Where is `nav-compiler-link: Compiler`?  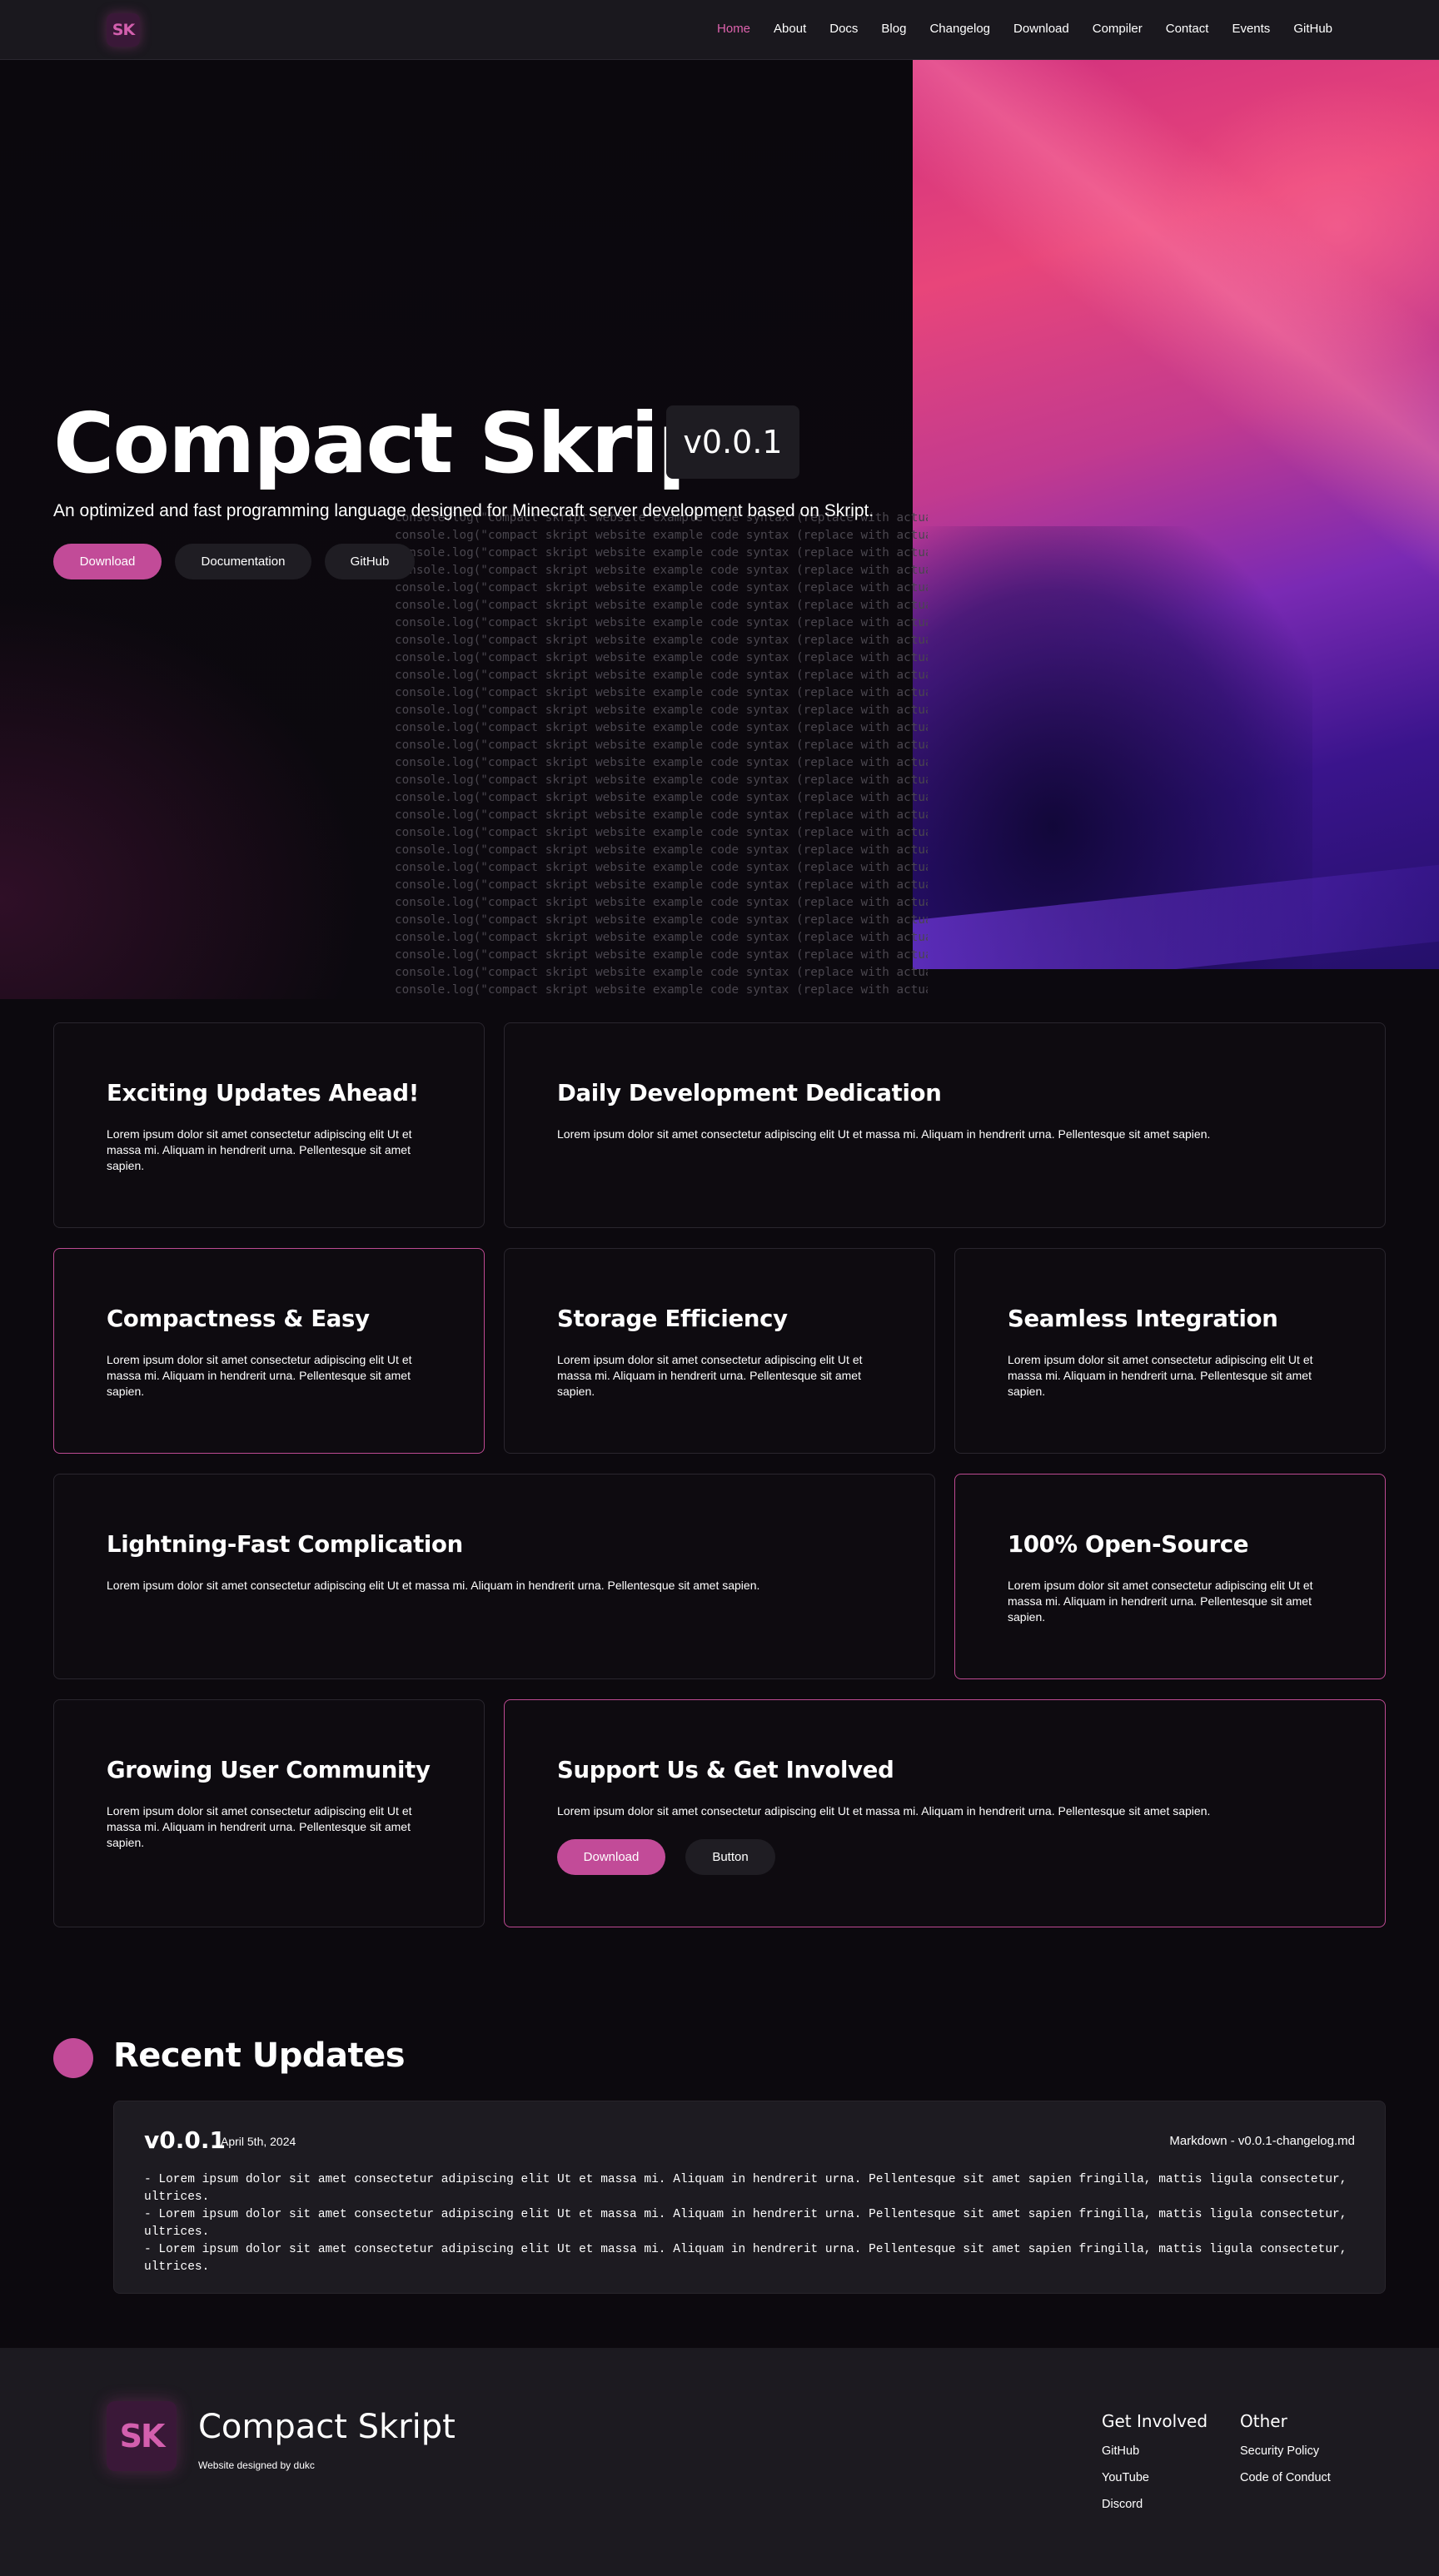 nav-compiler-link: Compiler is located at coordinates (1118, 29).